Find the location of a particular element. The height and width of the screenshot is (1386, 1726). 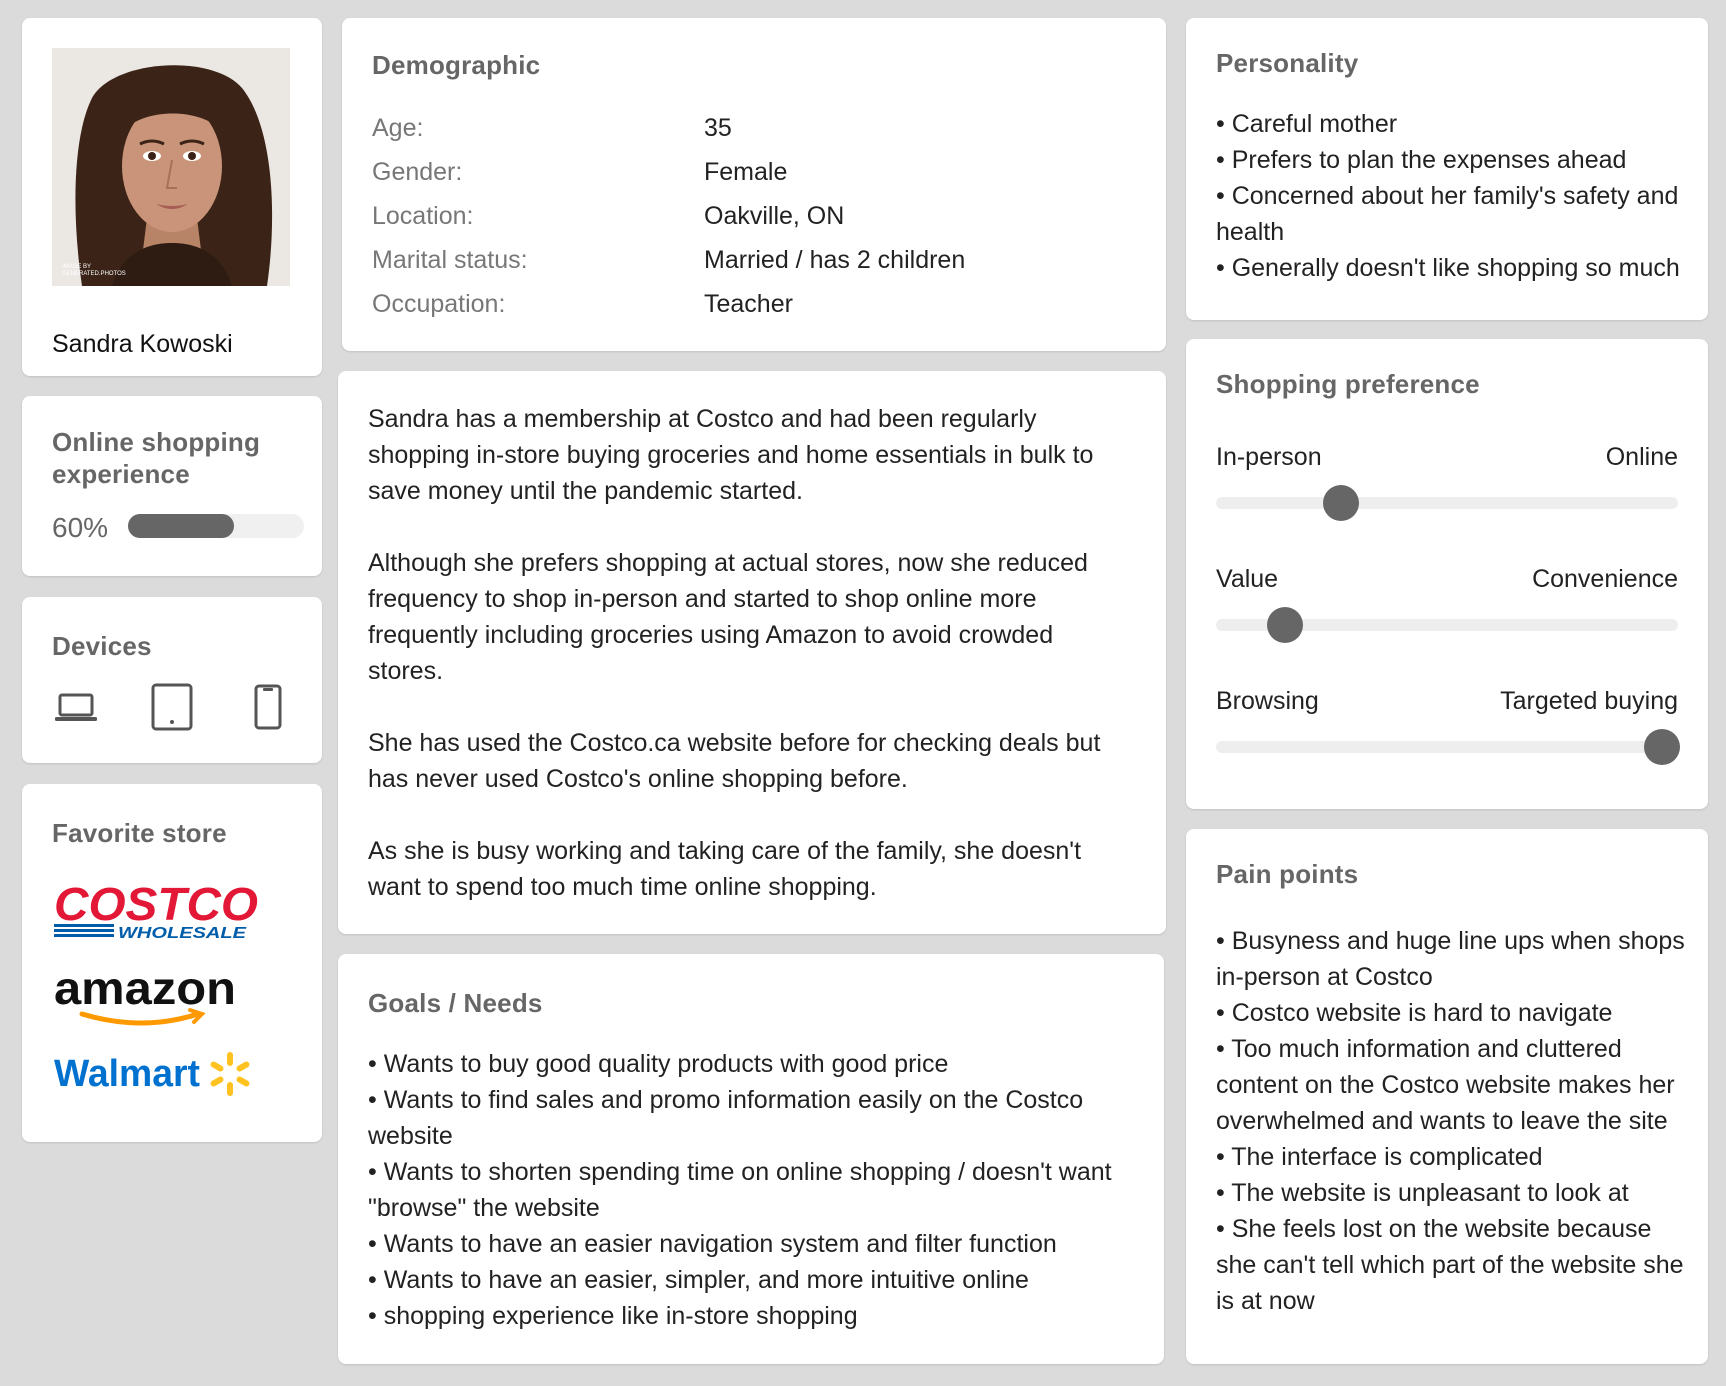

costco-logo-text: COSTCO is located at coordinates (156, 905).